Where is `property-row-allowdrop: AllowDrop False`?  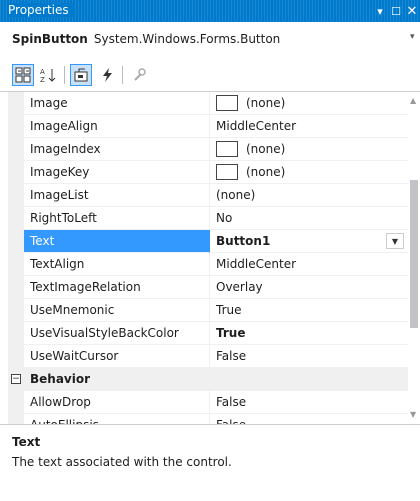 property-row-allowdrop: AllowDrop False is located at coordinates (208, 402).